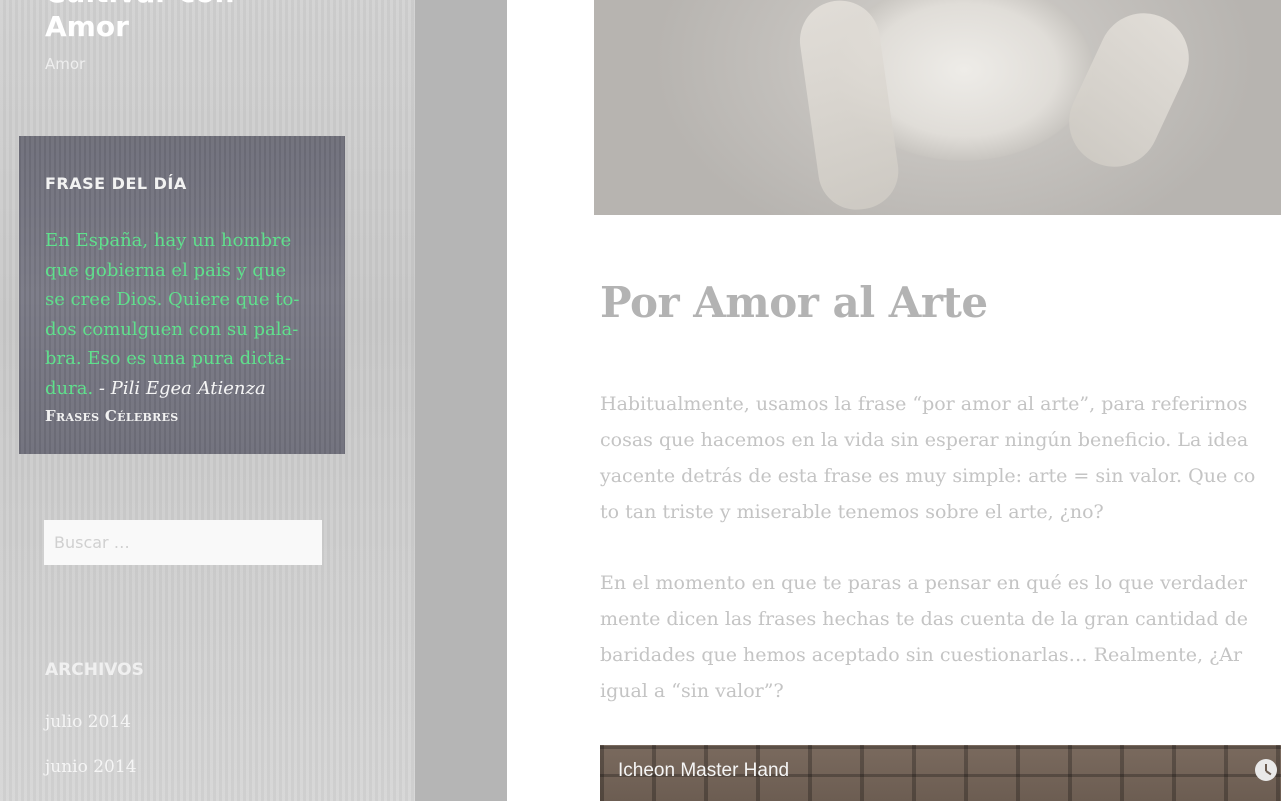 This screenshot has width=1281, height=801. I want to click on featured-image-pottery, so click(937, 107).